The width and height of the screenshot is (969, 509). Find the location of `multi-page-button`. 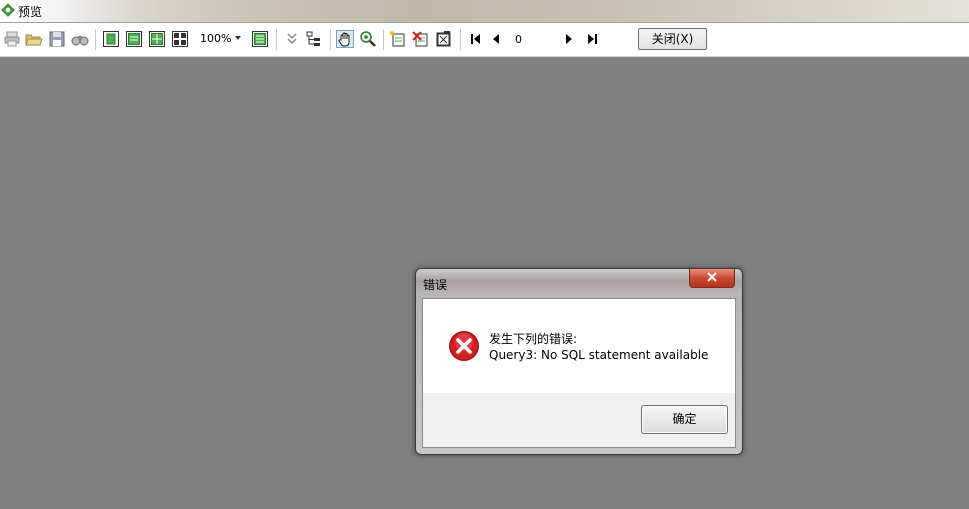

multi-page-button is located at coordinates (157, 39).